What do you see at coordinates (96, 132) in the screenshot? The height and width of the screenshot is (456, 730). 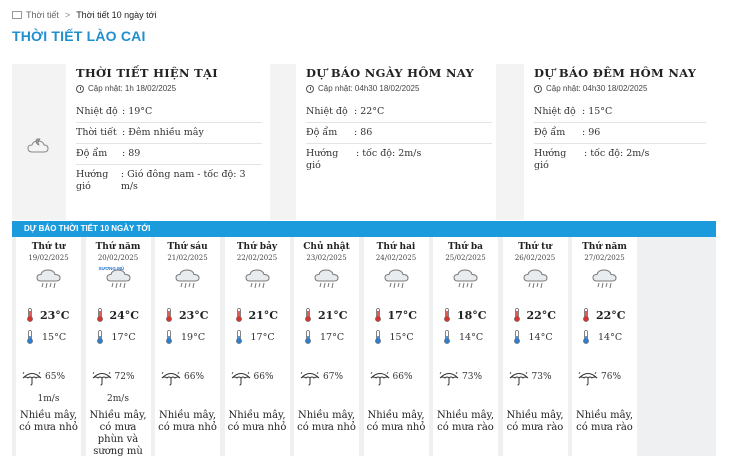 I see `row-label: Thời tiết` at bounding box center [96, 132].